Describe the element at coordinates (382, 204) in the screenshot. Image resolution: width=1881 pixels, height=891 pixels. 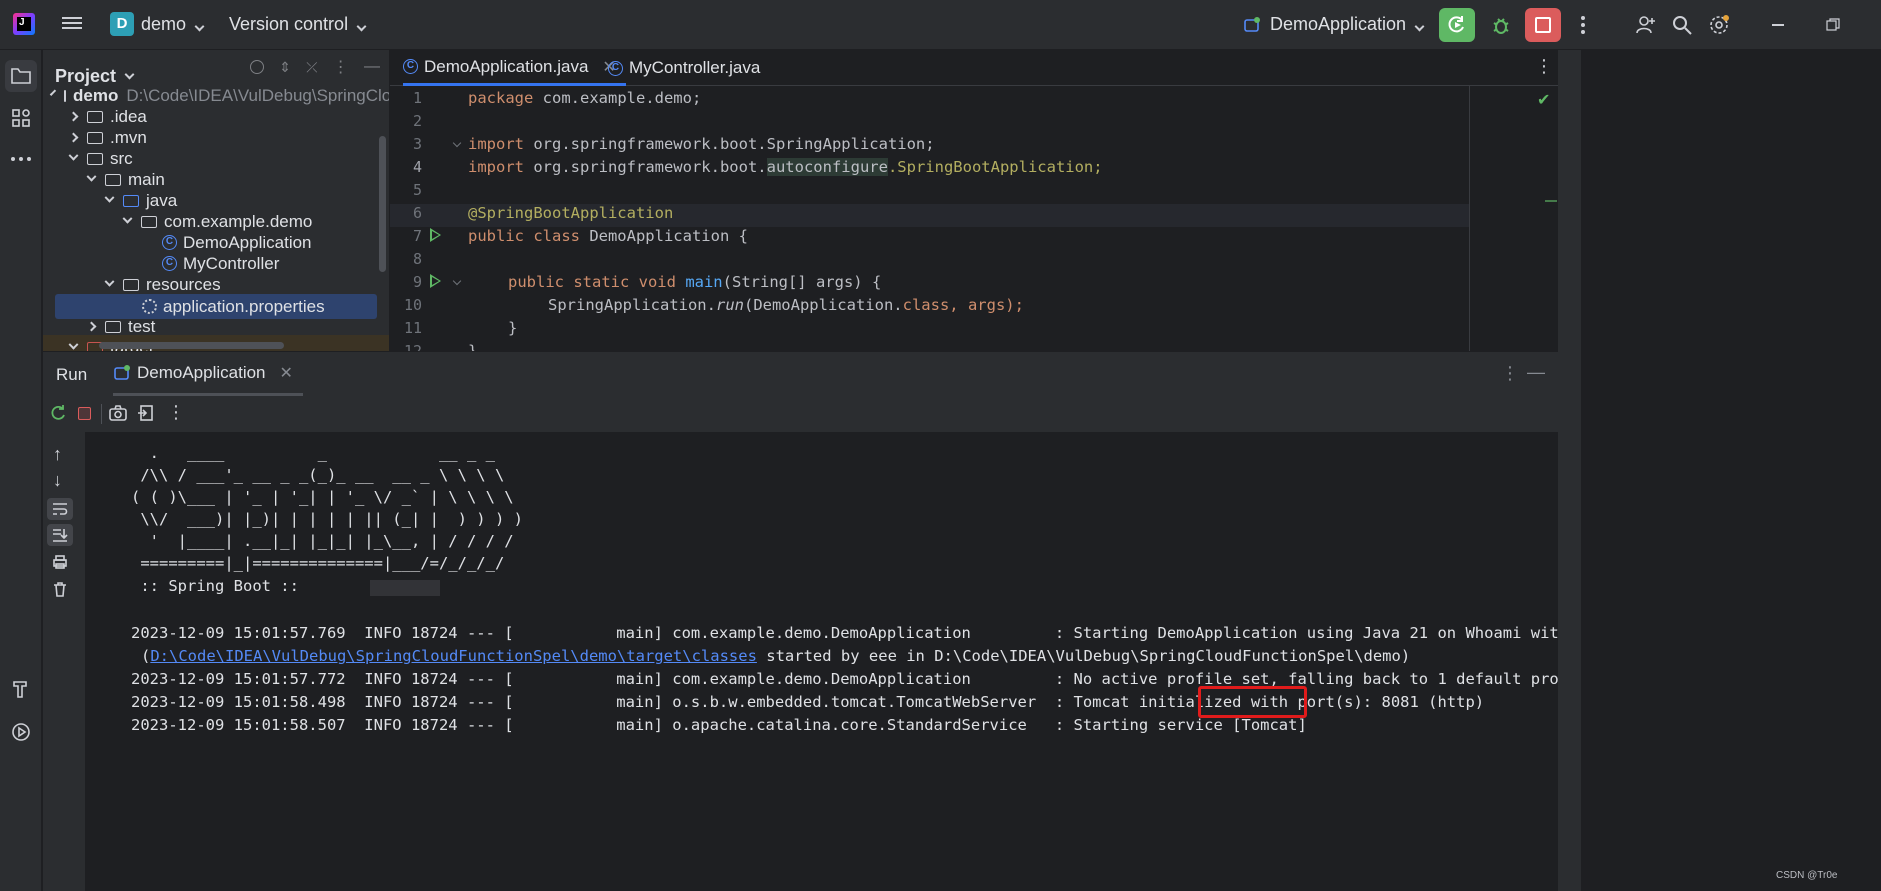
I see `vertical-scrollbar` at that location.